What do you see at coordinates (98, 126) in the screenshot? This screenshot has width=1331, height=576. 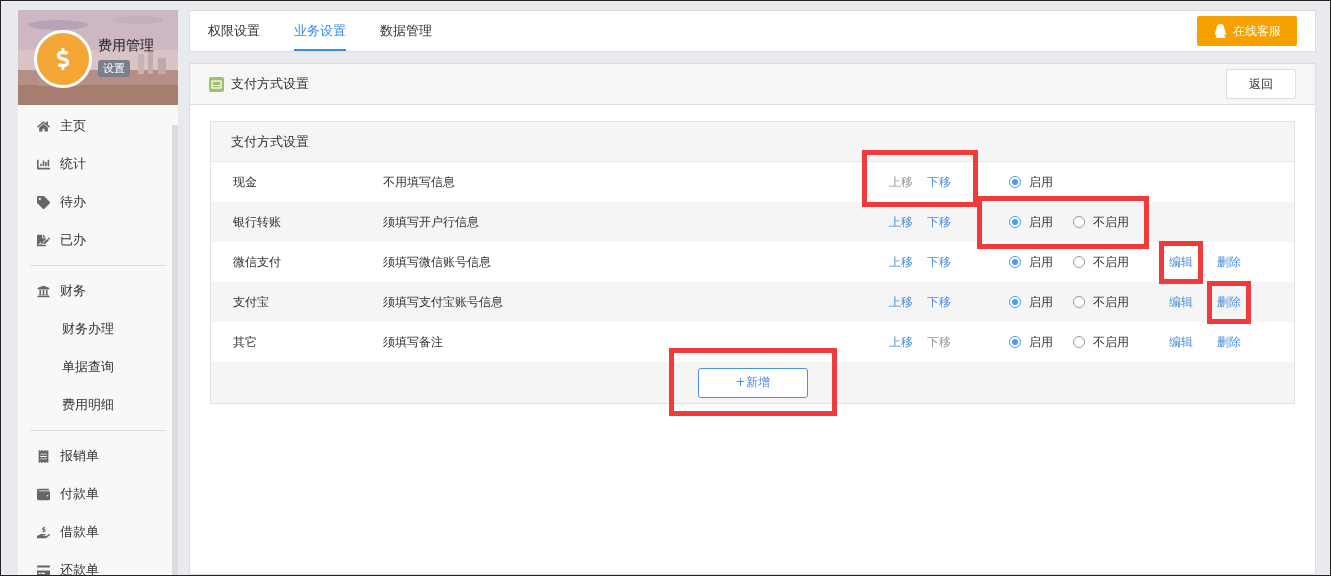 I see `sidebar-item: 主页` at bounding box center [98, 126].